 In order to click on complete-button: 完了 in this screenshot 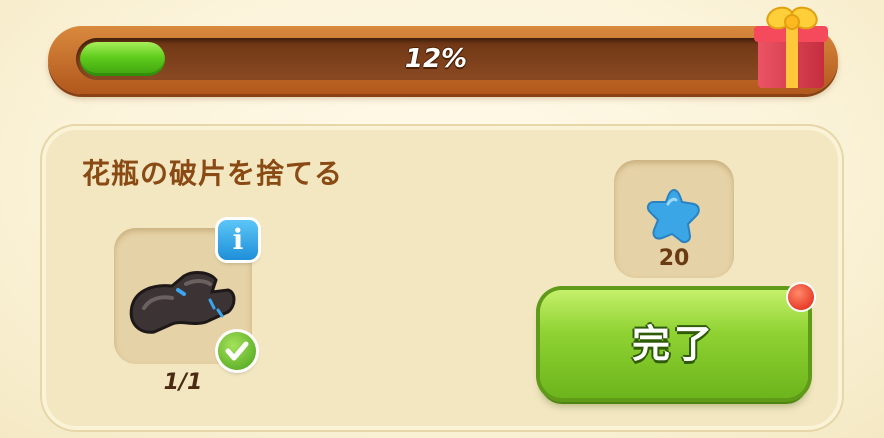, I will do `click(674, 344)`.